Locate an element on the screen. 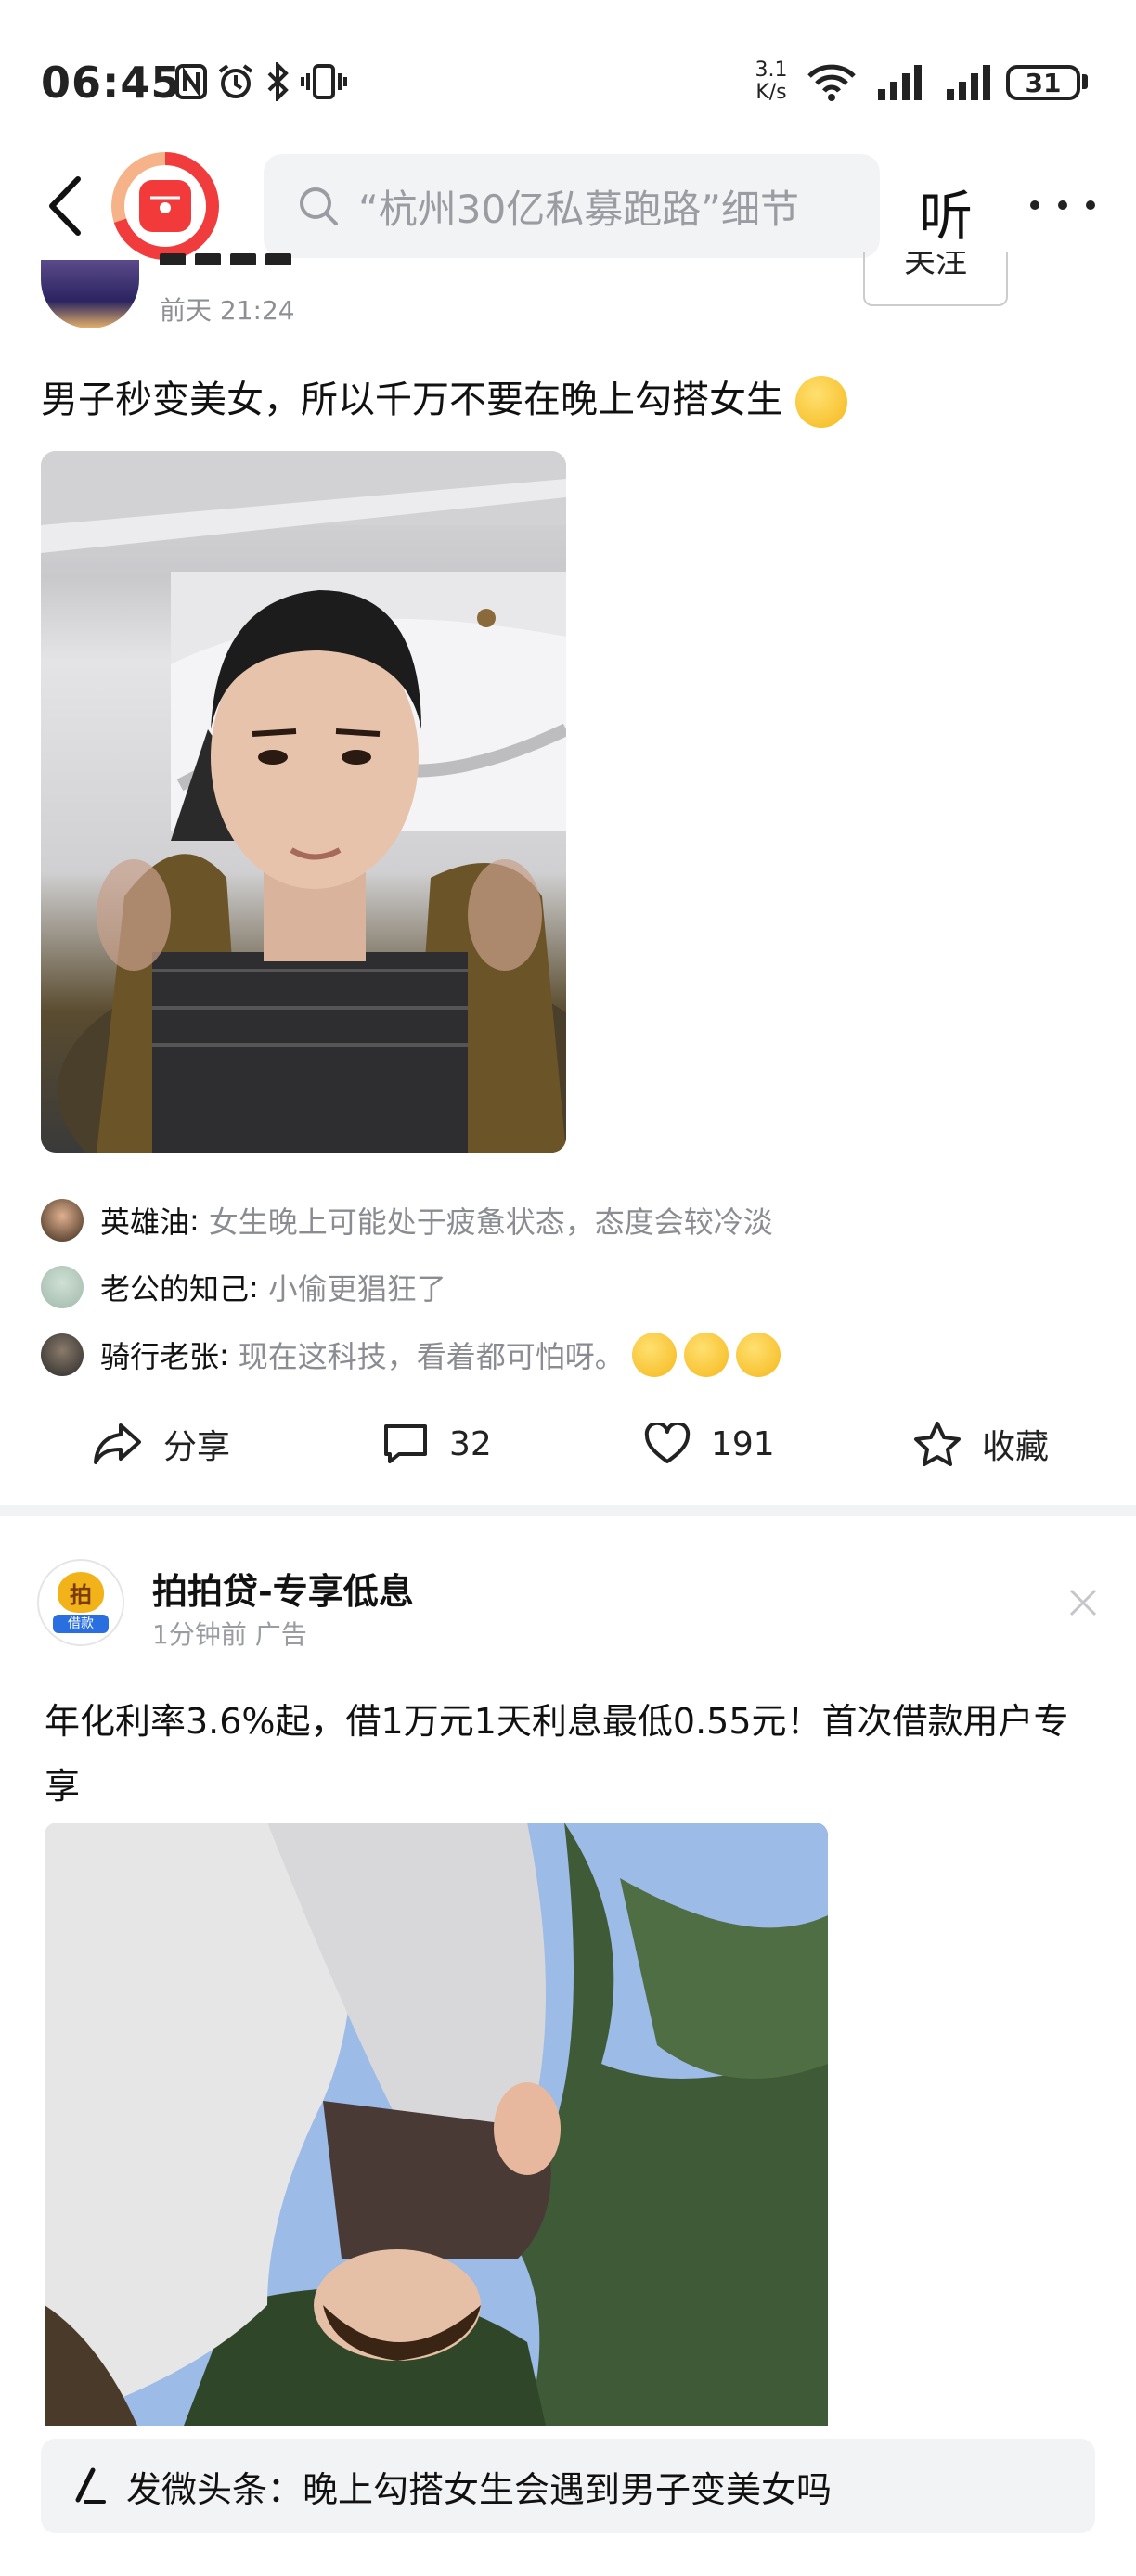 Image resolution: width=1136 pixels, height=2576 pixels. favorite-label: 收藏 is located at coordinates (1016, 1447).